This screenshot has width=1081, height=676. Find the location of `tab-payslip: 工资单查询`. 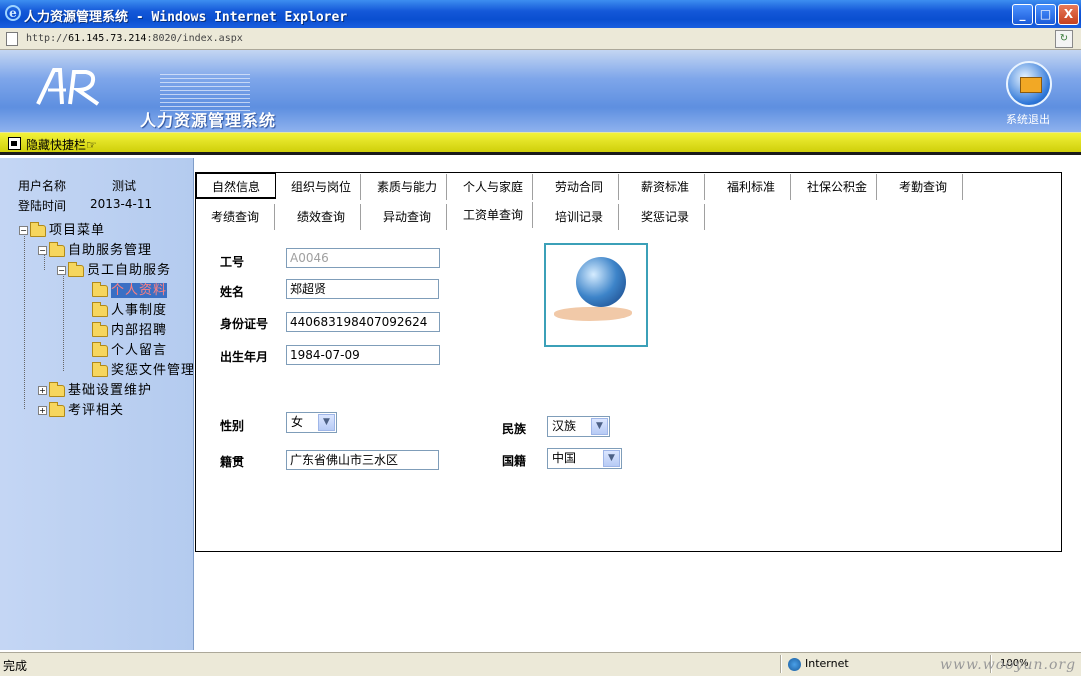

tab-payslip: 工资单查询 is located at coordinates (493, 215).